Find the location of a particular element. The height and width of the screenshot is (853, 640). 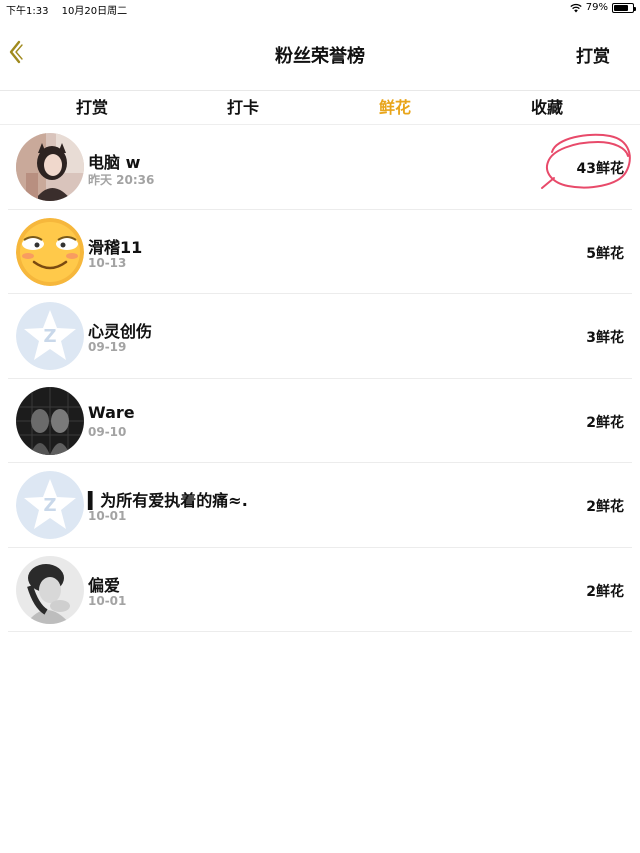

tab-flowers: 鲜花 is located at coordinates (395, 108).